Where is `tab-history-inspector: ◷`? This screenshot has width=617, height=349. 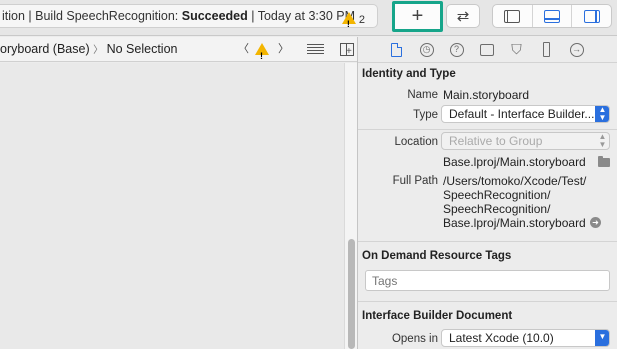
tab-history-inspector: ◷ is located at coordinates (426, 50).